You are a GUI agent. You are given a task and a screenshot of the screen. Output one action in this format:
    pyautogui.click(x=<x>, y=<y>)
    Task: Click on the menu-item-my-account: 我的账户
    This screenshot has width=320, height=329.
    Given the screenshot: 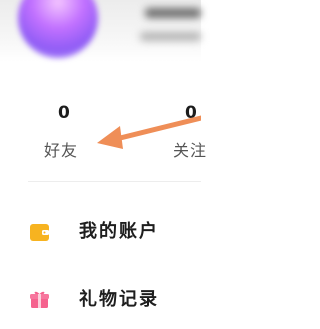 What is the action you would take?
    pyautogui.click(x=100, y=234)
    